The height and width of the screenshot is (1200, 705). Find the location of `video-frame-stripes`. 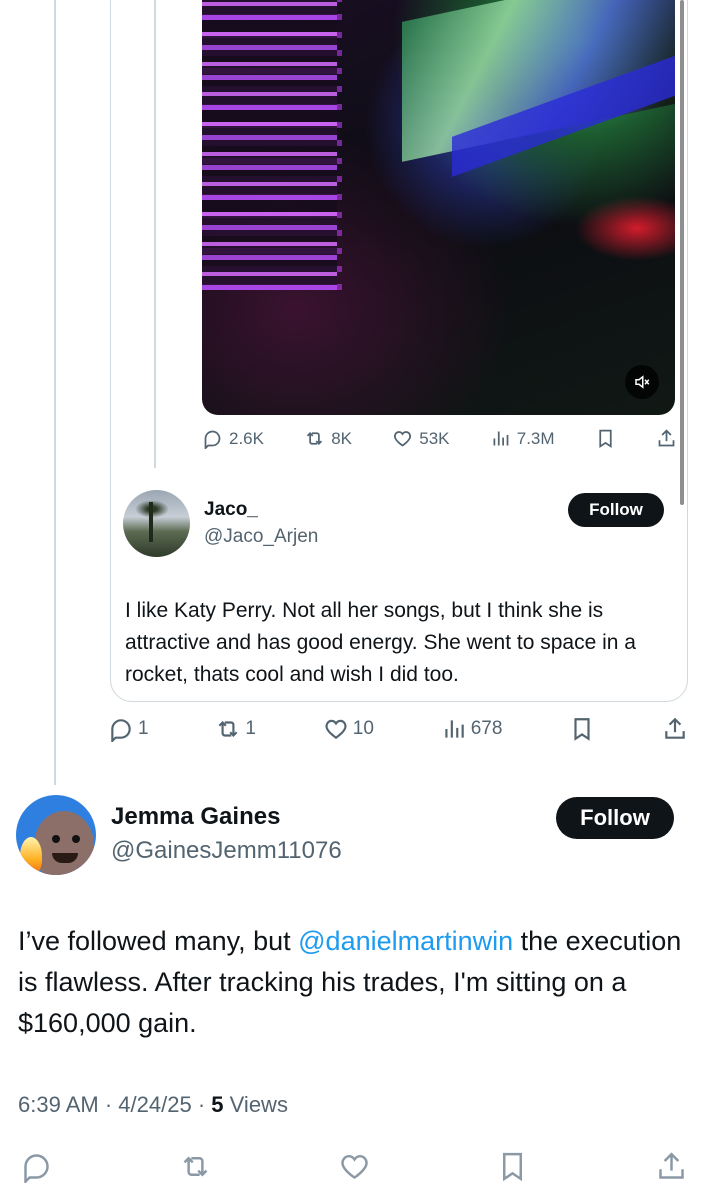

video-frame-stripes is located at coordinates (269, 145).